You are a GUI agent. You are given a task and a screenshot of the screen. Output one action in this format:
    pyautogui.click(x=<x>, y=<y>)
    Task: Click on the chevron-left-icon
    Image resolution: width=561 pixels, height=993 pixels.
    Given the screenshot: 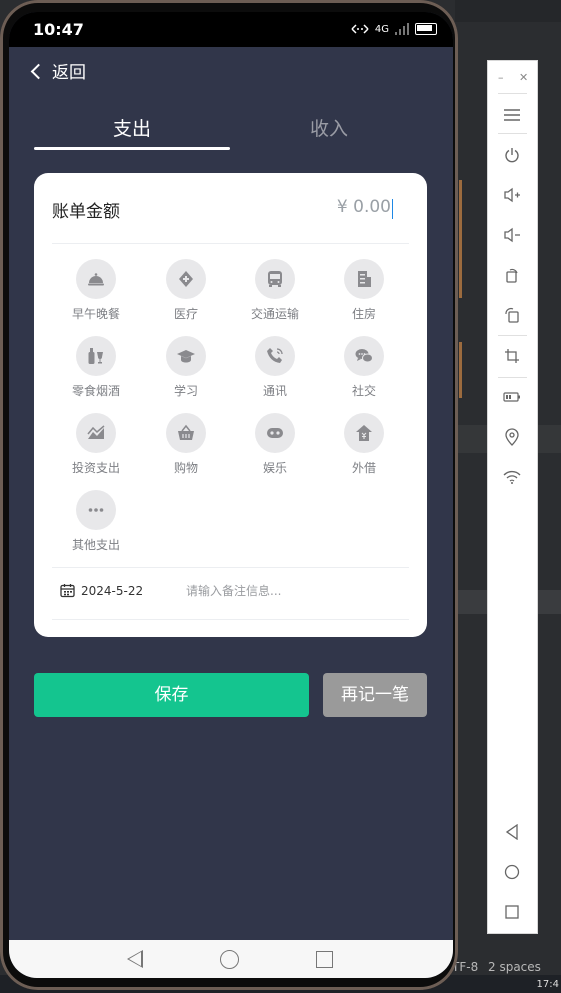 What is the action you would take?
    pyautogui.click(x=38, y=71)
    